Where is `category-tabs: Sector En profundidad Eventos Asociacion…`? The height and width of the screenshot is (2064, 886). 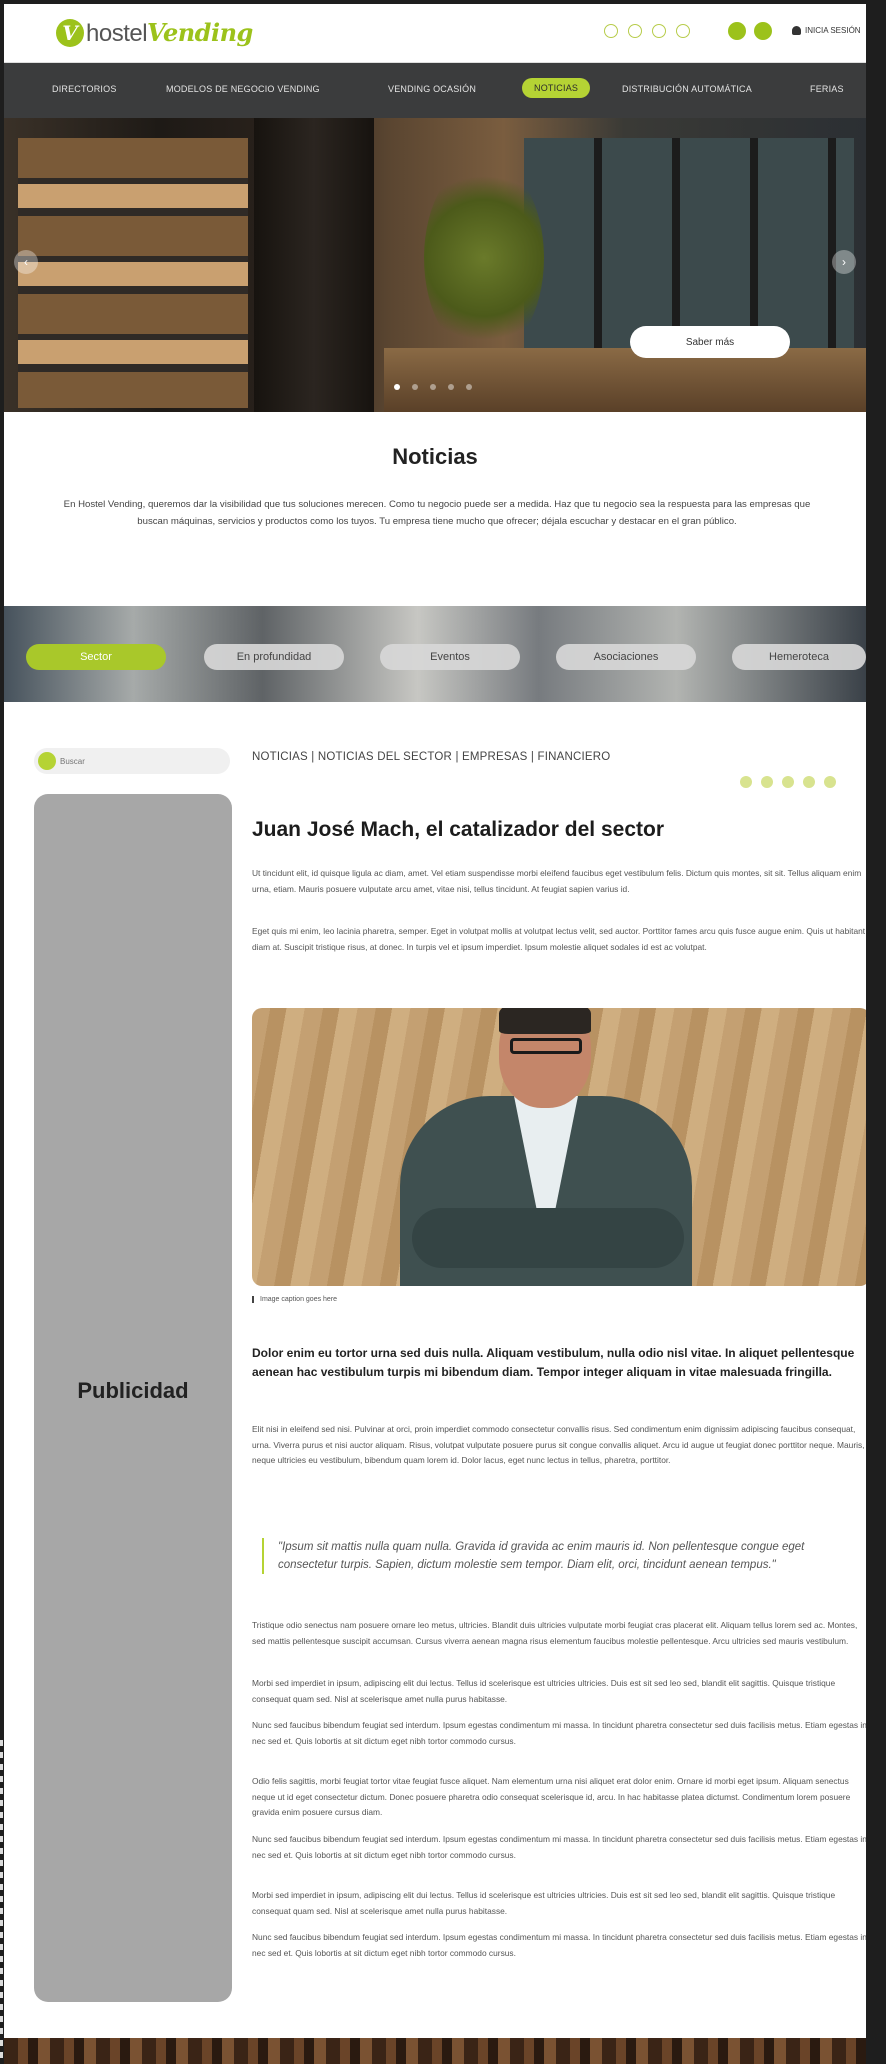 category-tabs: Sector En profundidad Eventos Asociacion… is located at coordinates (435, 654).